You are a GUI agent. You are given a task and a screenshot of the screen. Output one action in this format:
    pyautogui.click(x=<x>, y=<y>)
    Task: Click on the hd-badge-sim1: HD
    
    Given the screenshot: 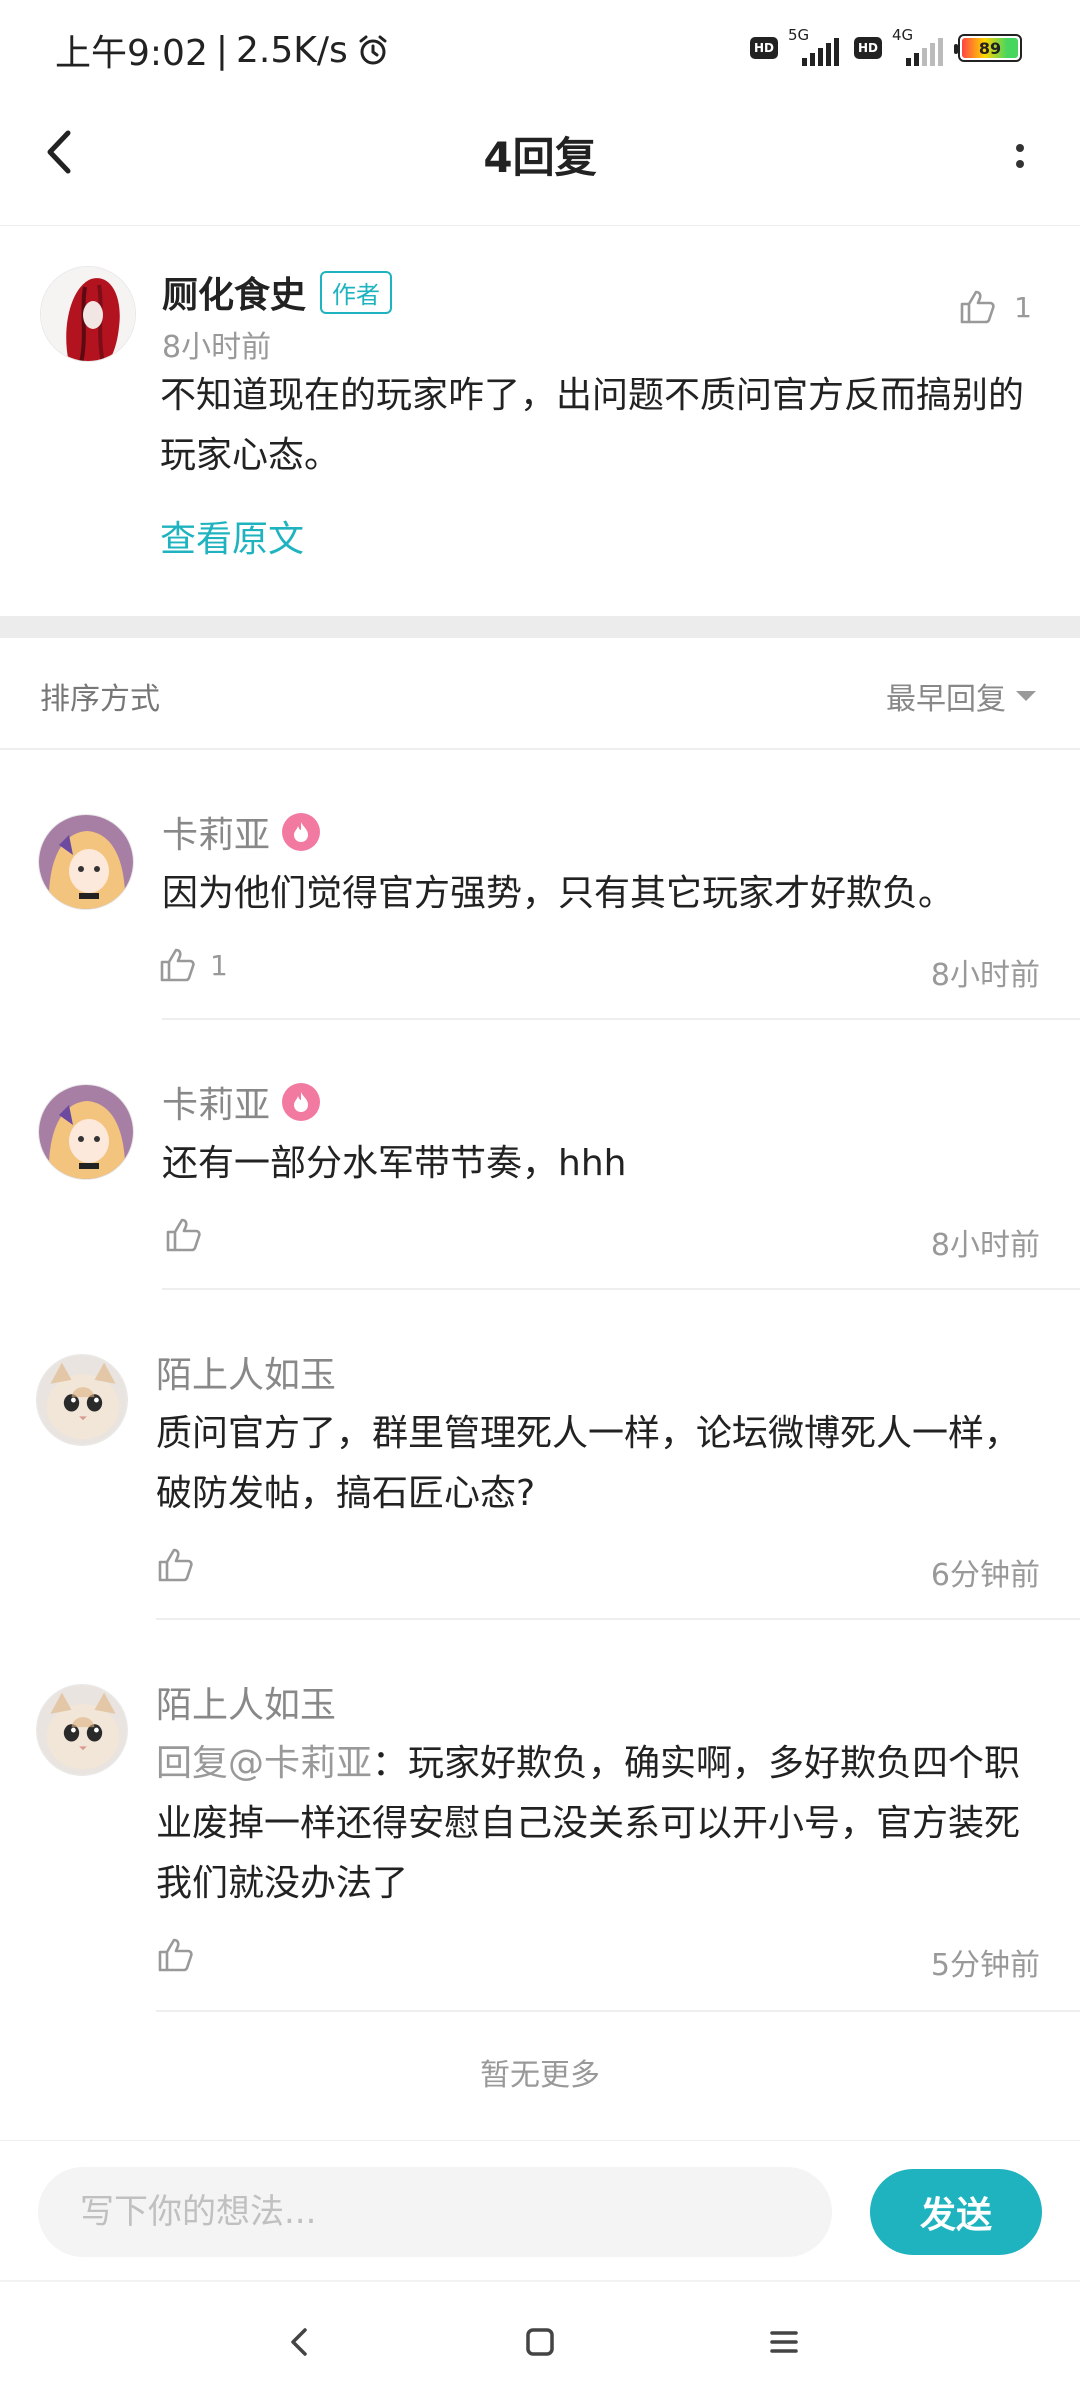 What is the action you would take?
    pyautogui.click(x=764, y=48)
    